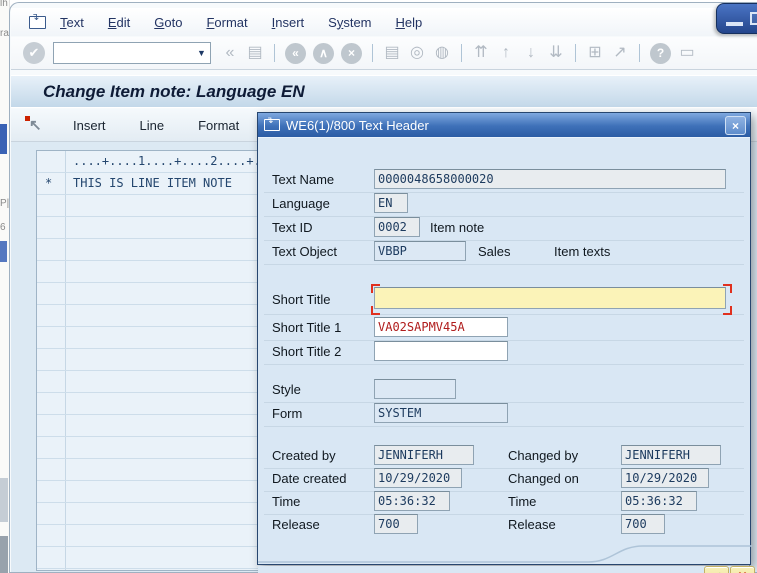  I want to click on first-page-icon: ⇈, so click(481, 53).